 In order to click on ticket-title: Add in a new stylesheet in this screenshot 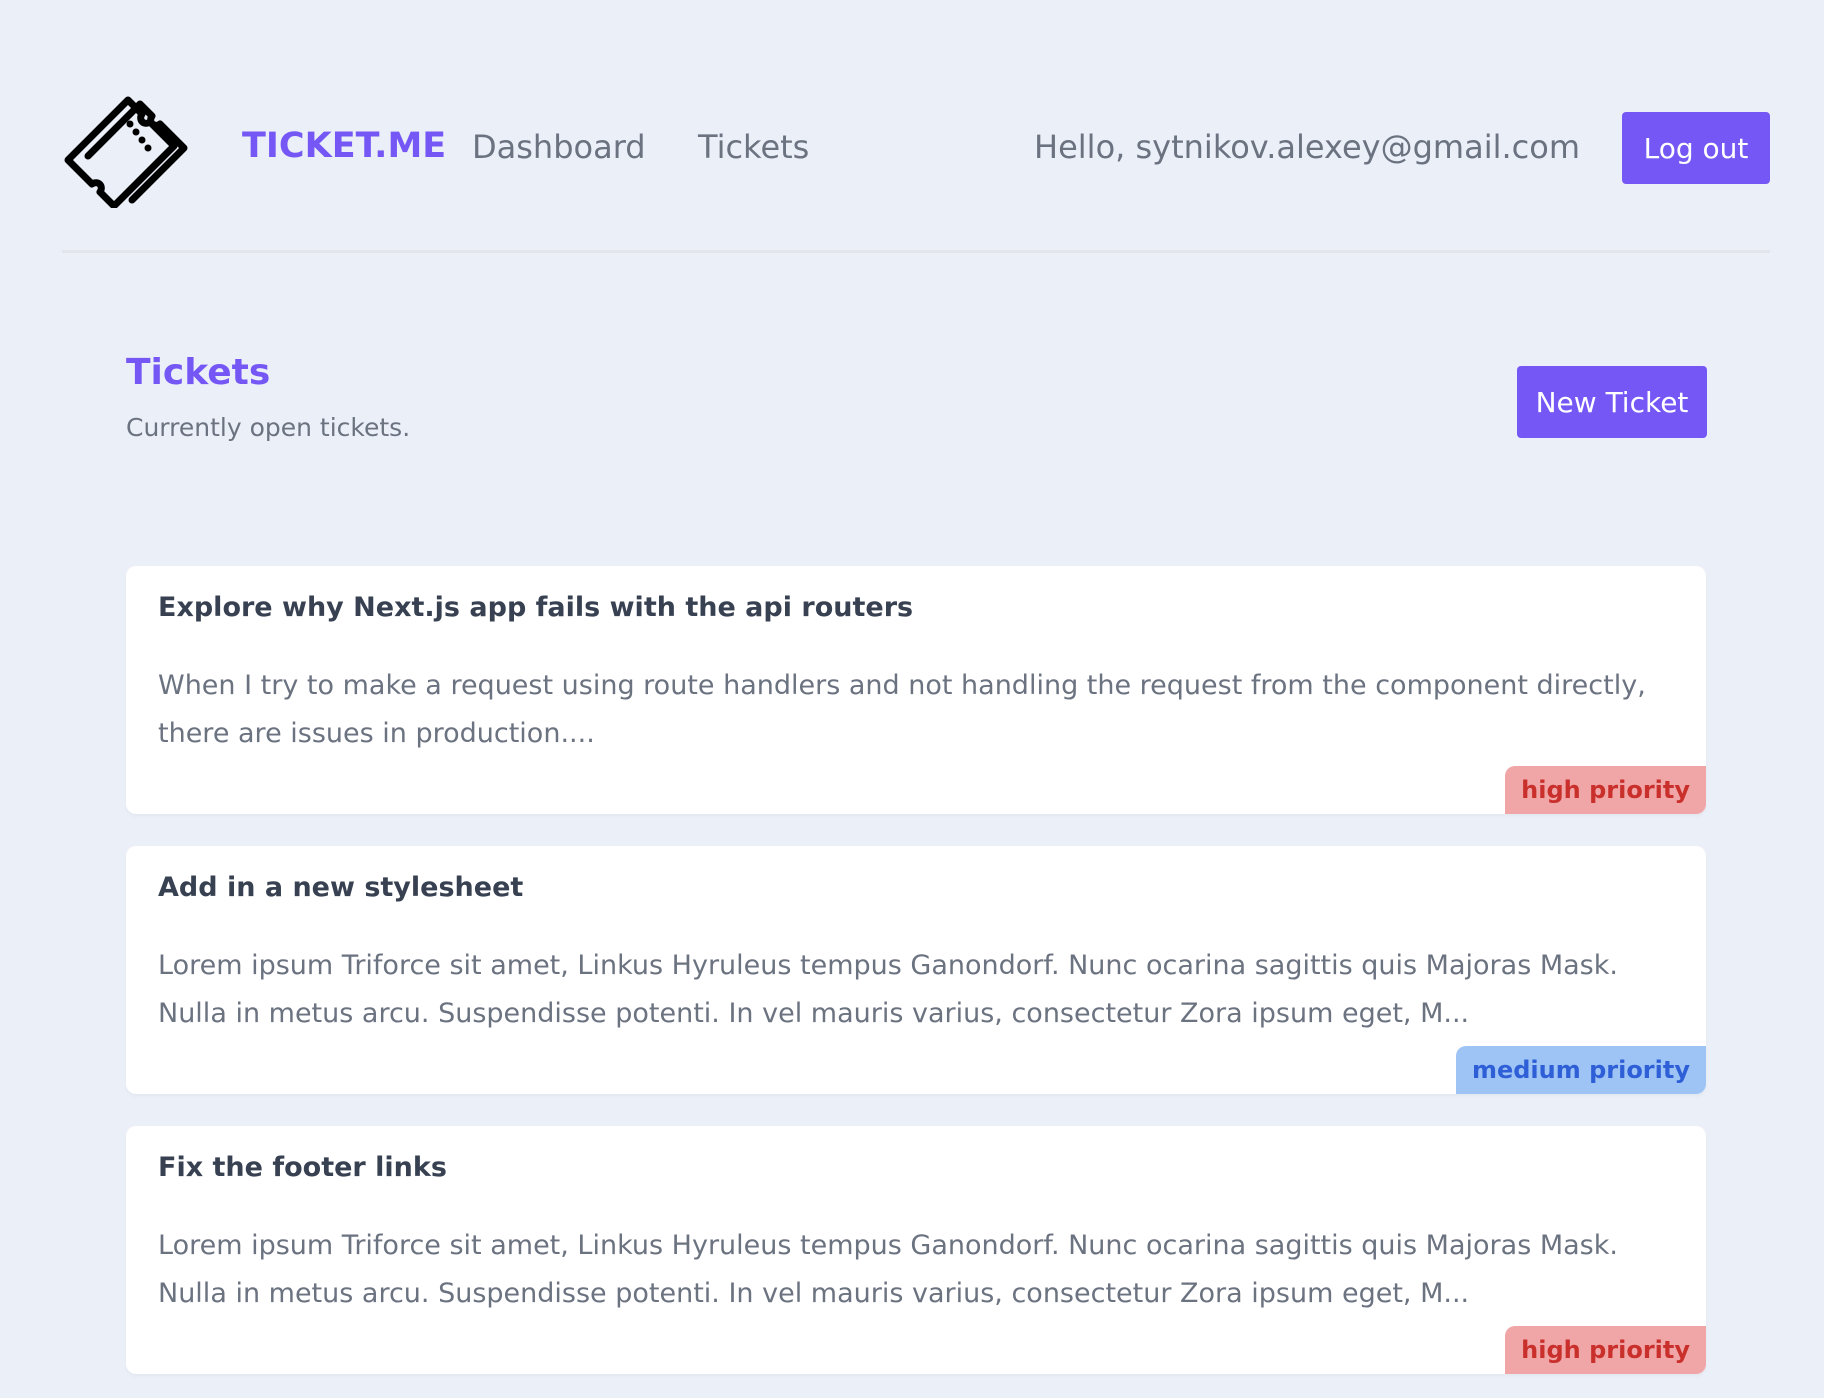, I will do `click(341, 887)`.